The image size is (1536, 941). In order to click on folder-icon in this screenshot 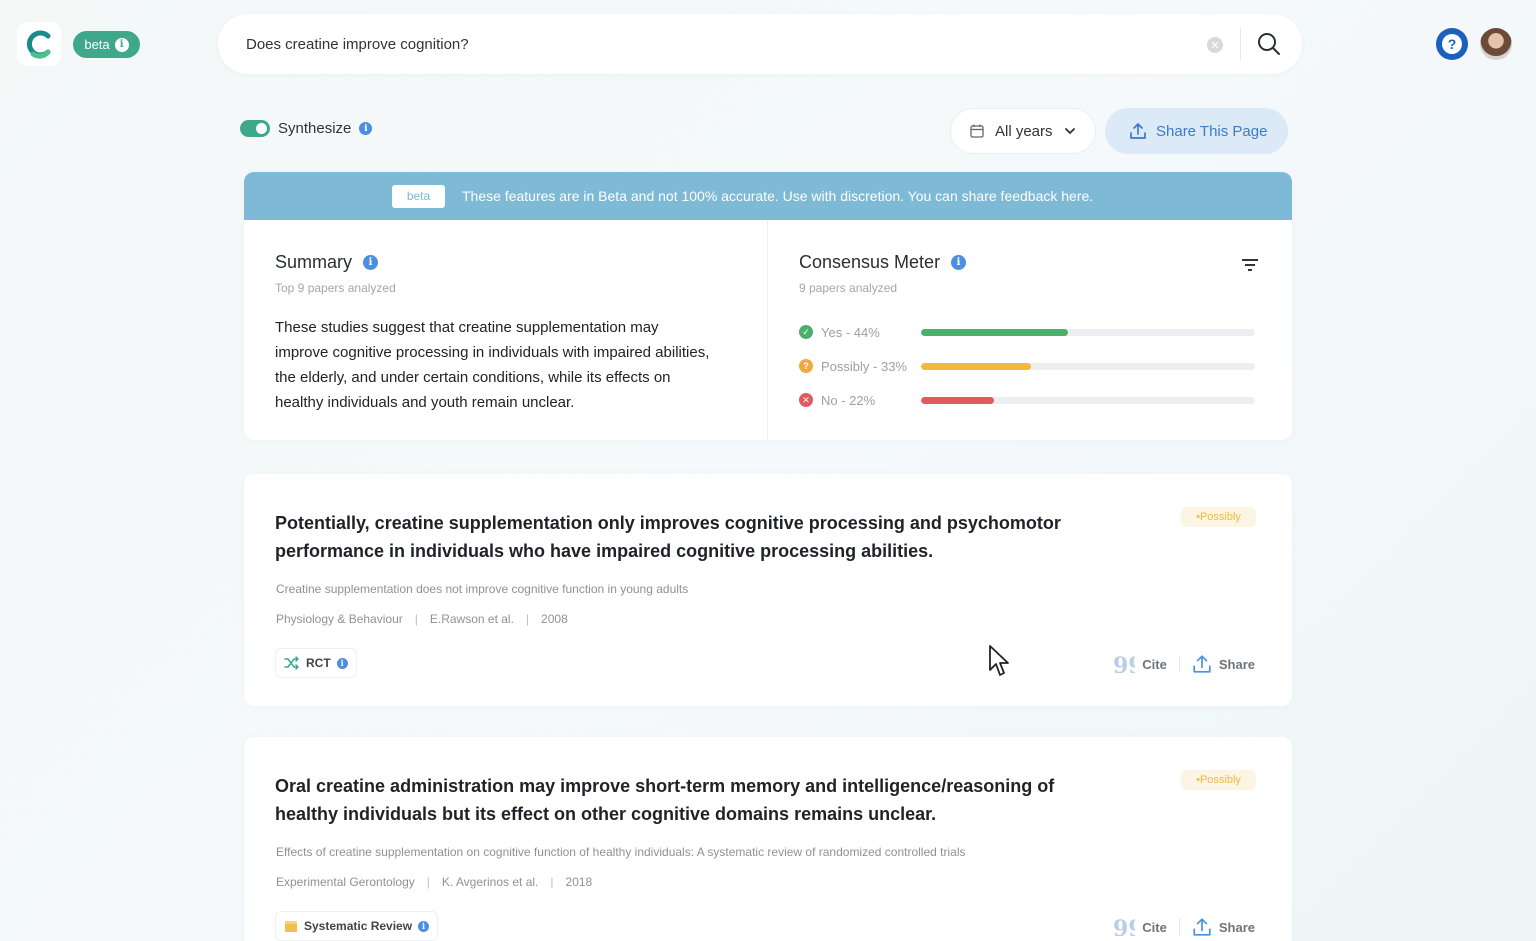, I will do `click(291, 926)`.